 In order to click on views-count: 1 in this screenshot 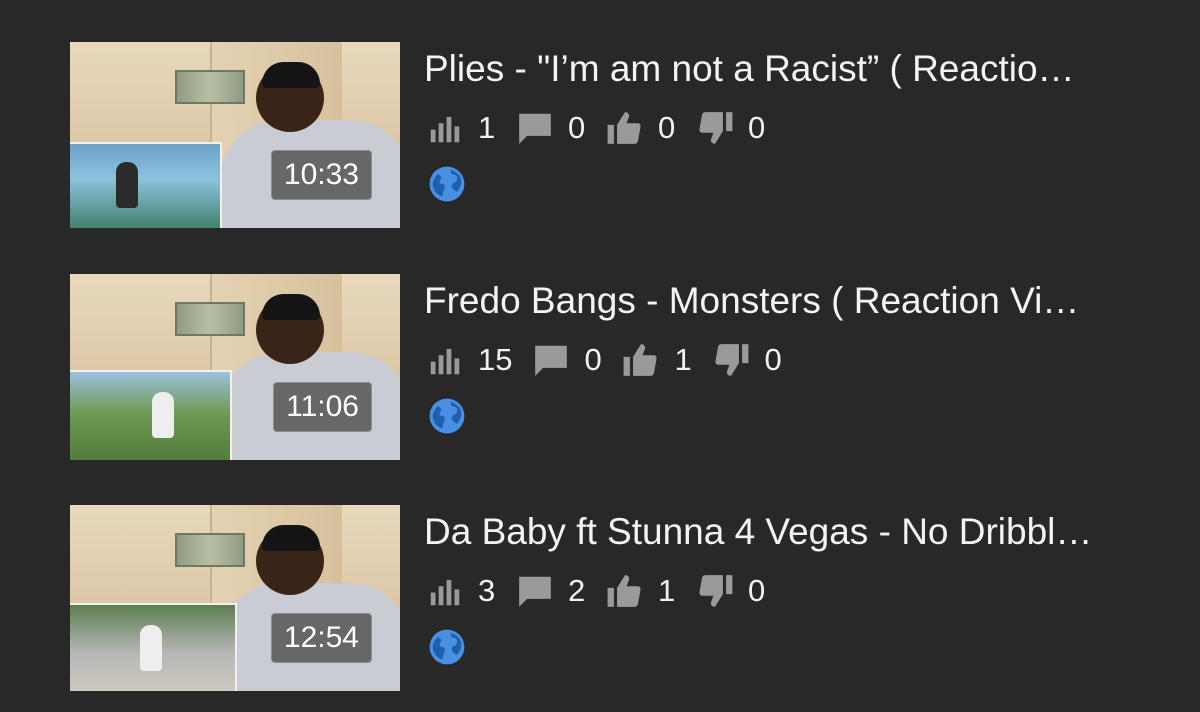, I will do `click(487, 127)`.